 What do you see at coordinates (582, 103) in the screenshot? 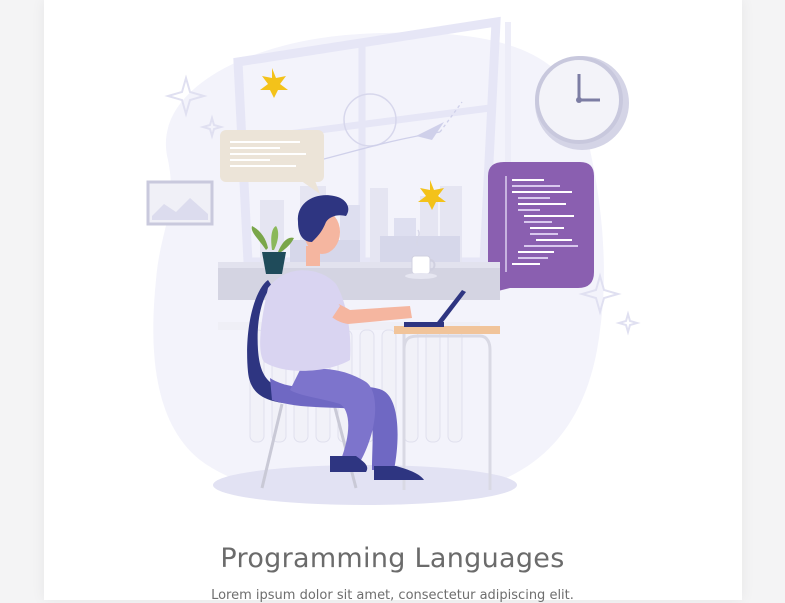
I see `wall-clock` at bounding box center [582, 103].